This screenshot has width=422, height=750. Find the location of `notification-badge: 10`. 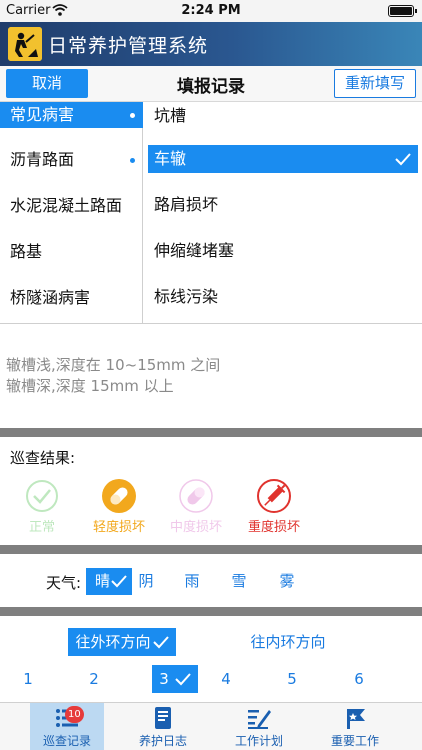

notification-badge: 10 is located at coordinates (74, 714).